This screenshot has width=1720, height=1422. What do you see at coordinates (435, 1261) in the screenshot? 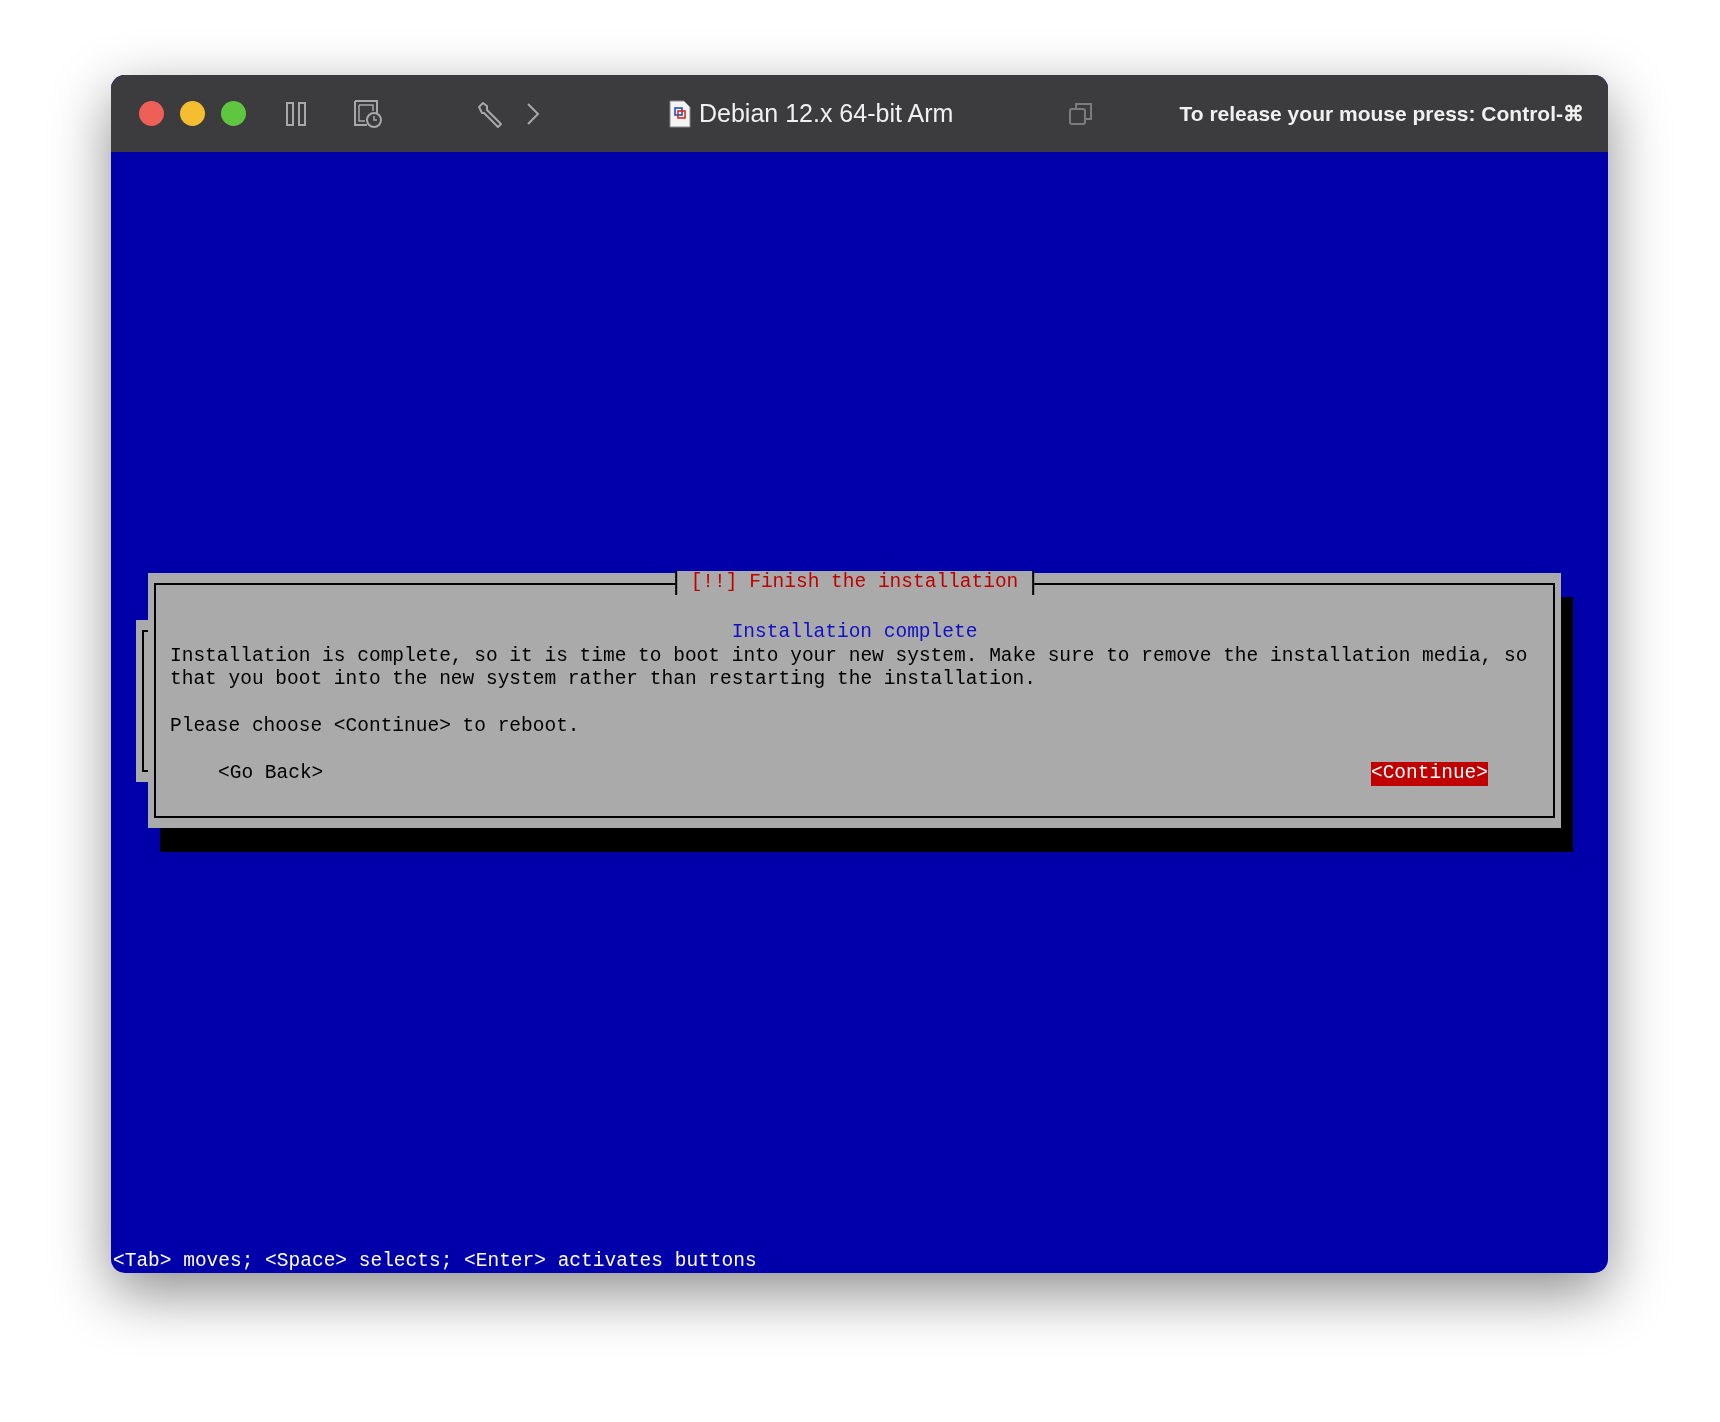
I see `key-help-text: <Tab> moves; <Space> selects; <Enter> activates buttons` at bounding box center [435, 1261].